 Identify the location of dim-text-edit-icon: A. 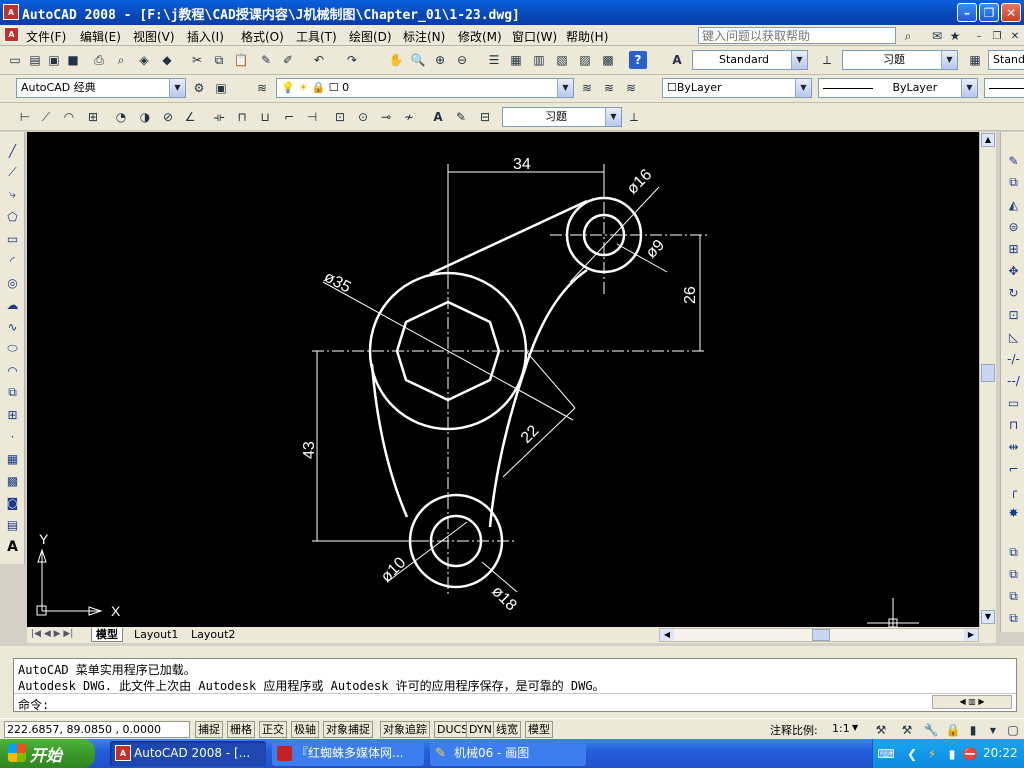
(438, 117).